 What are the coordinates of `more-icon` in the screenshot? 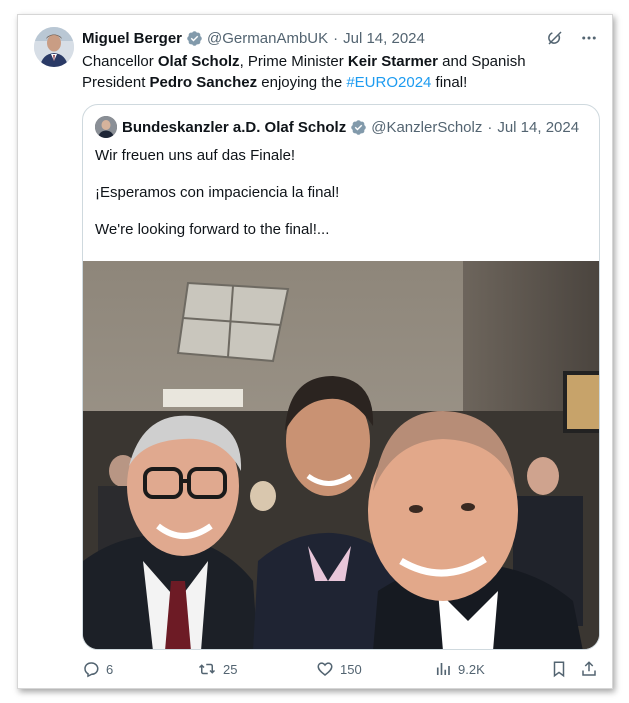 It's located at (589, 38).